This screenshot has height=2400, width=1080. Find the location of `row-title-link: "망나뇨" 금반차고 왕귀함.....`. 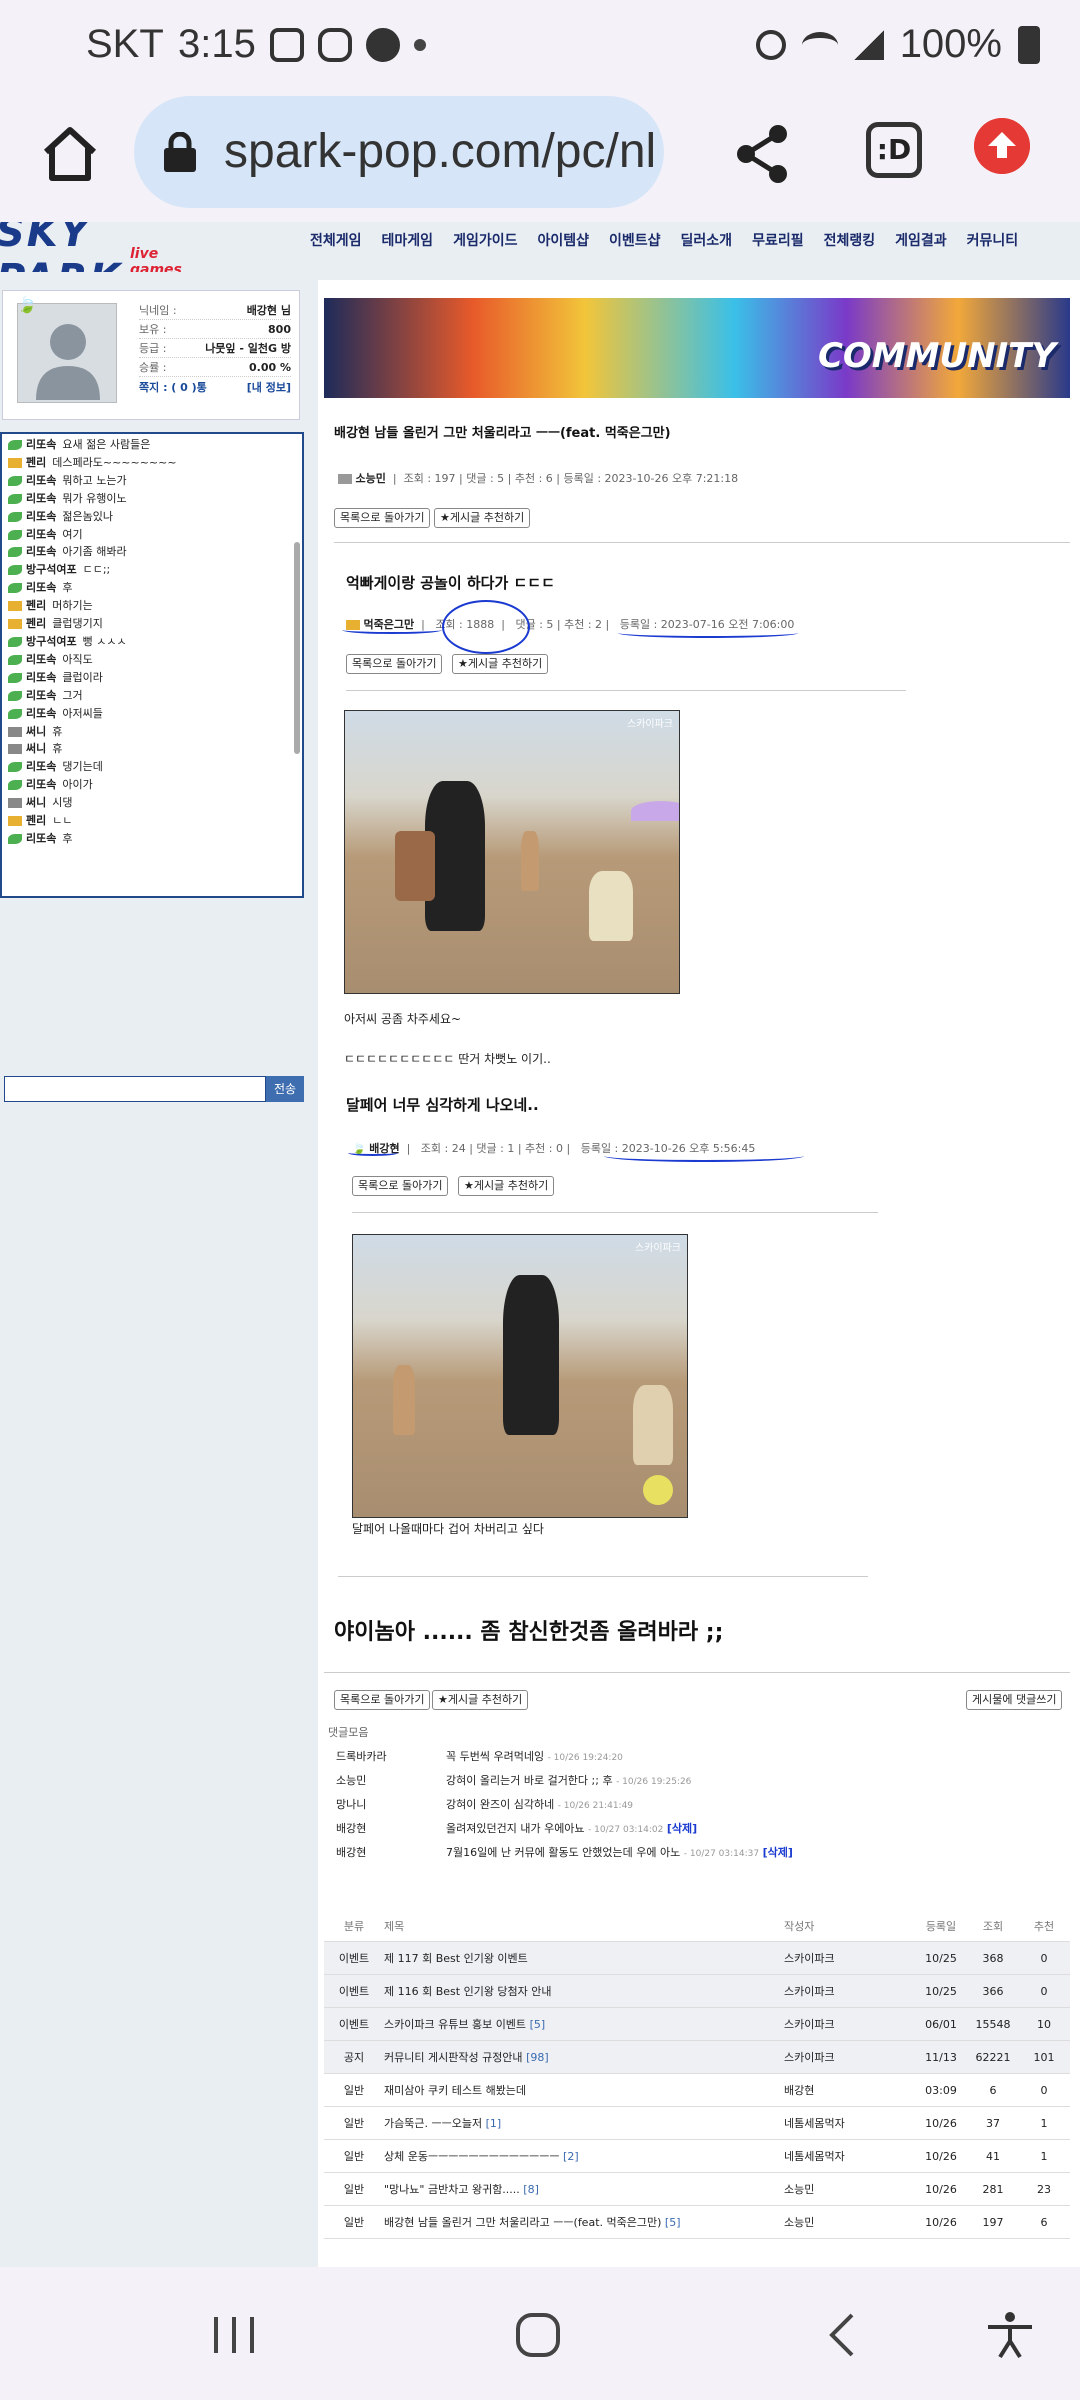

row-title-link: "망나뇨" 금반차고 왕귀함..... is located at coordinates (452, 2189).